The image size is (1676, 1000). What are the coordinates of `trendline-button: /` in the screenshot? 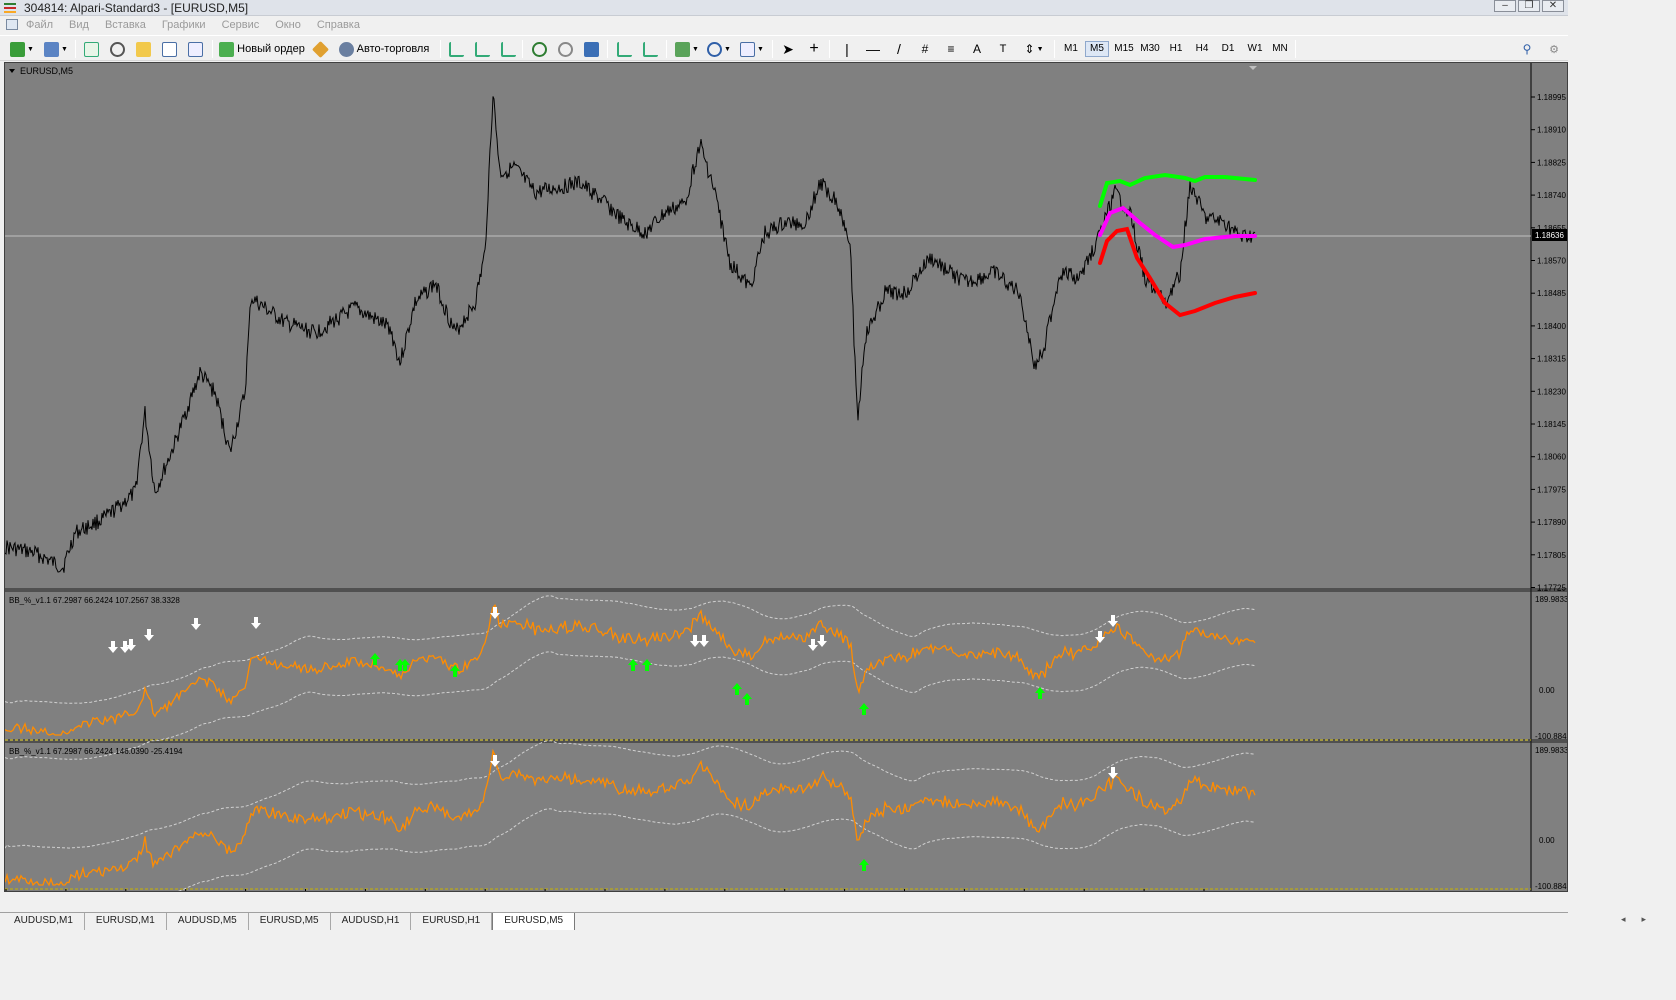 It's located at (899, 49).